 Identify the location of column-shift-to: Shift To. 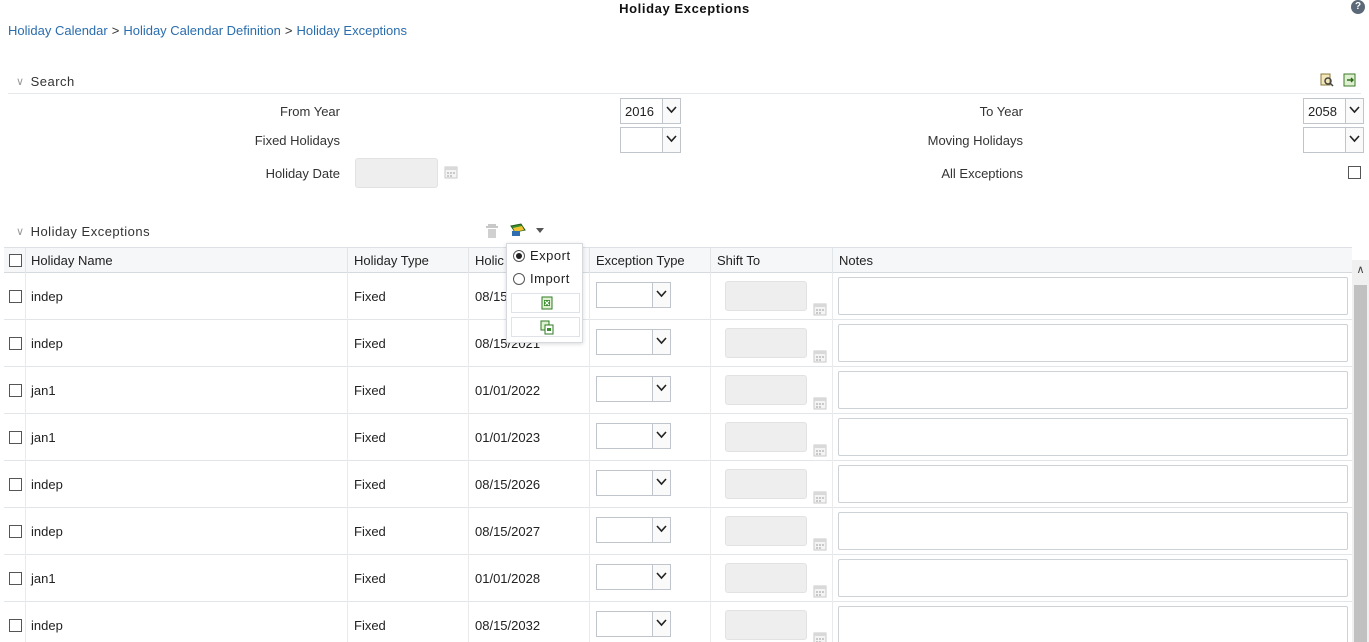
(772, 261).